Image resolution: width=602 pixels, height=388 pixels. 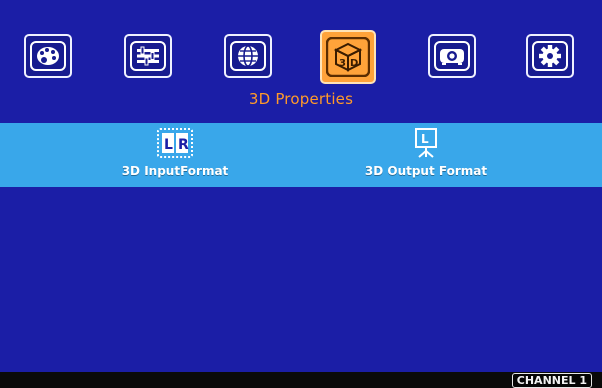 I want to click on section-title: 3D Properties, so click(x=301, y=99).